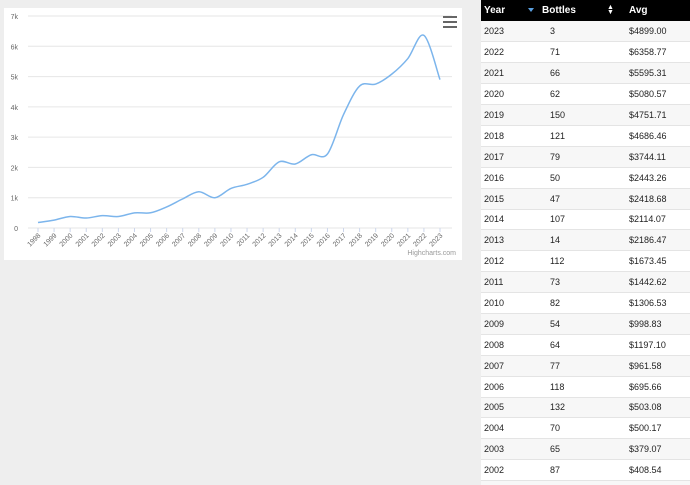 The width and height of the screenshot is (690, 485). Describe the element at coordinates (15, 168) in the screenshot. I see `y-tick-label: 2k` at that location.